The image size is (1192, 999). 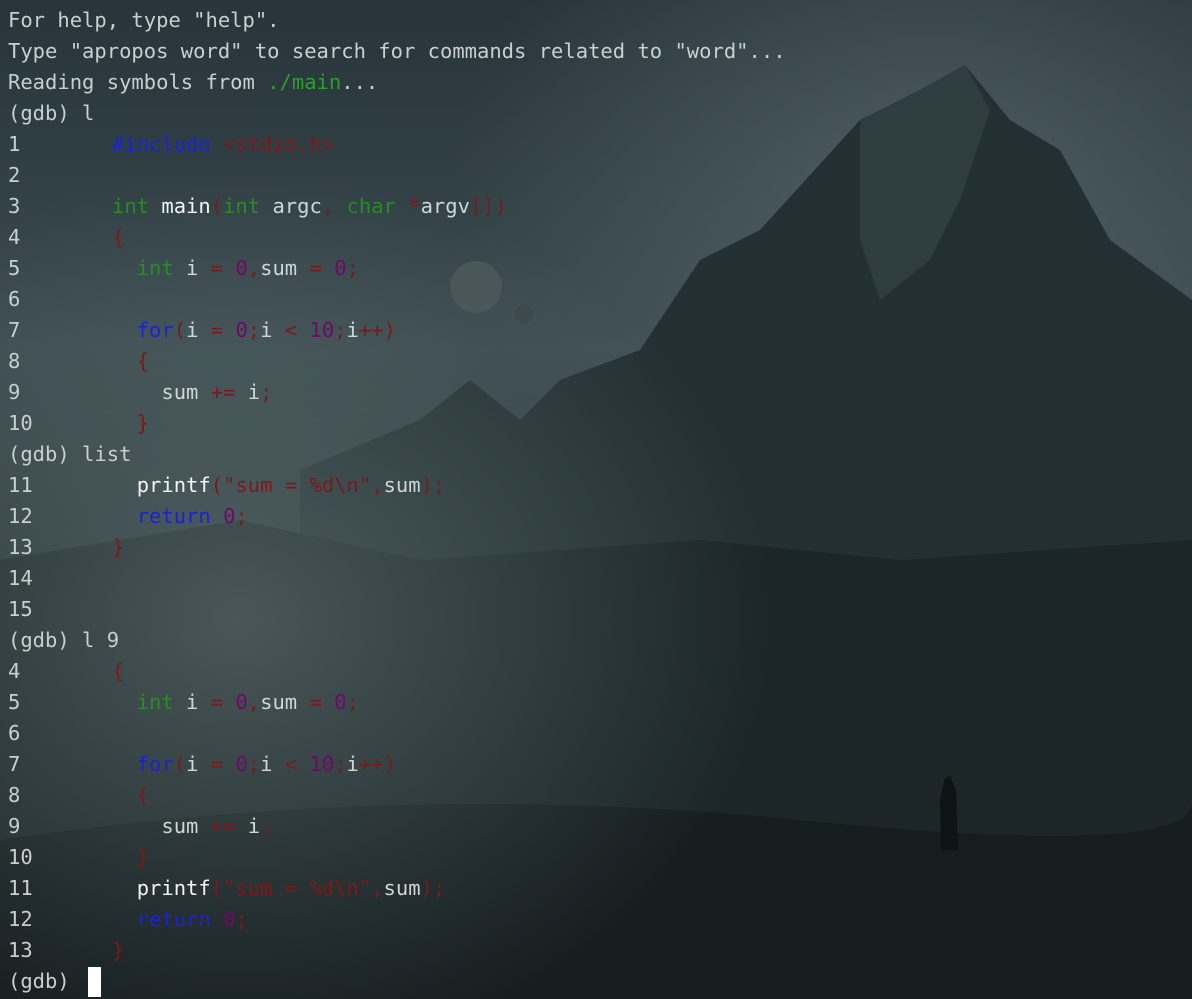 What do you see at coordinates (14, 175) in the screenshot?
I see `source-line-2: 2` at bounding box center [14, 175].